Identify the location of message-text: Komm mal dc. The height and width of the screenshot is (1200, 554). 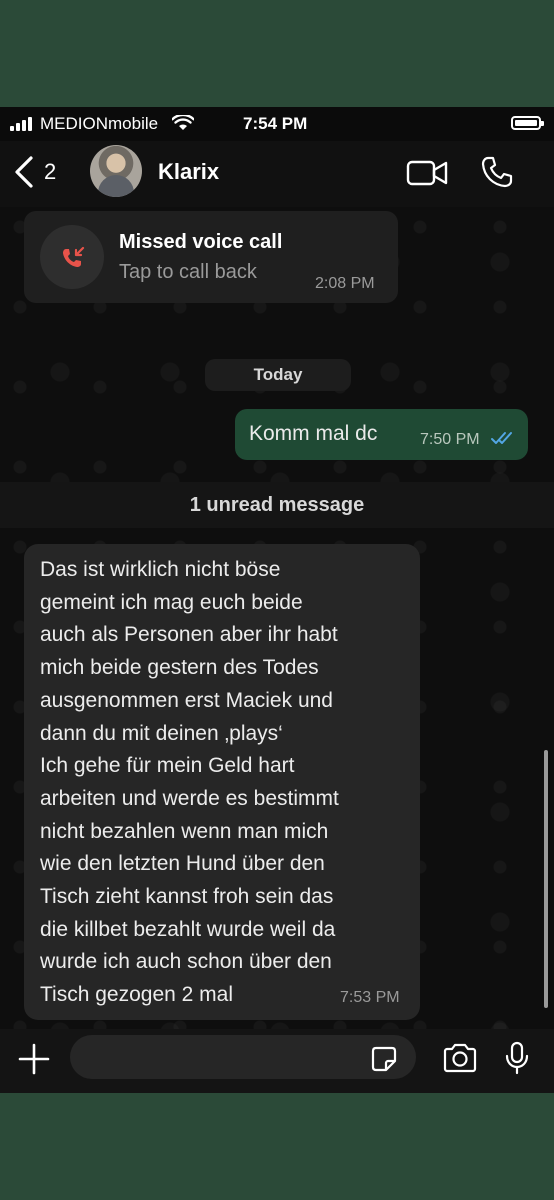
(313, 433).